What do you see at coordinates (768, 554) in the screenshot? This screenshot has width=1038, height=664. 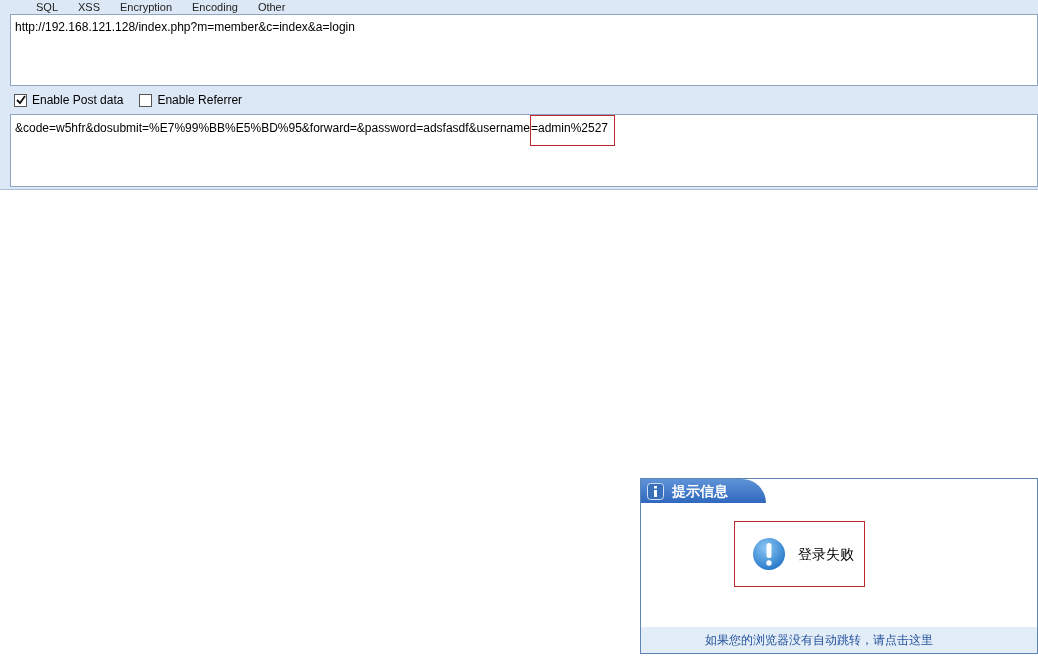 I see `exclamation-icon` at bounding box center [768, 554].